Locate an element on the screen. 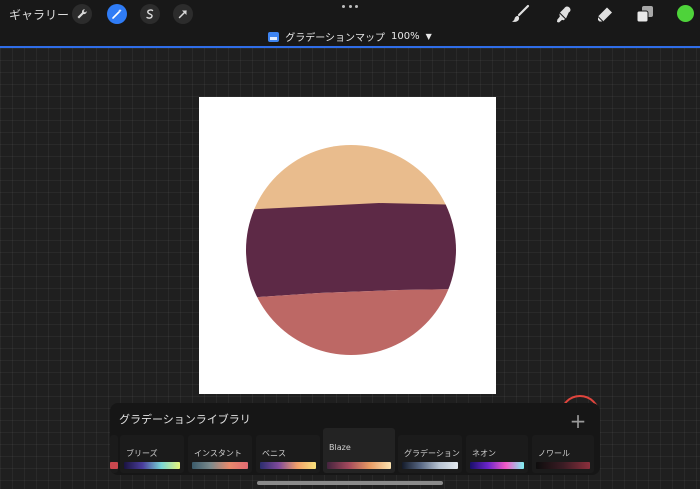  more-menu-icon is located at coordinates (350, 7).